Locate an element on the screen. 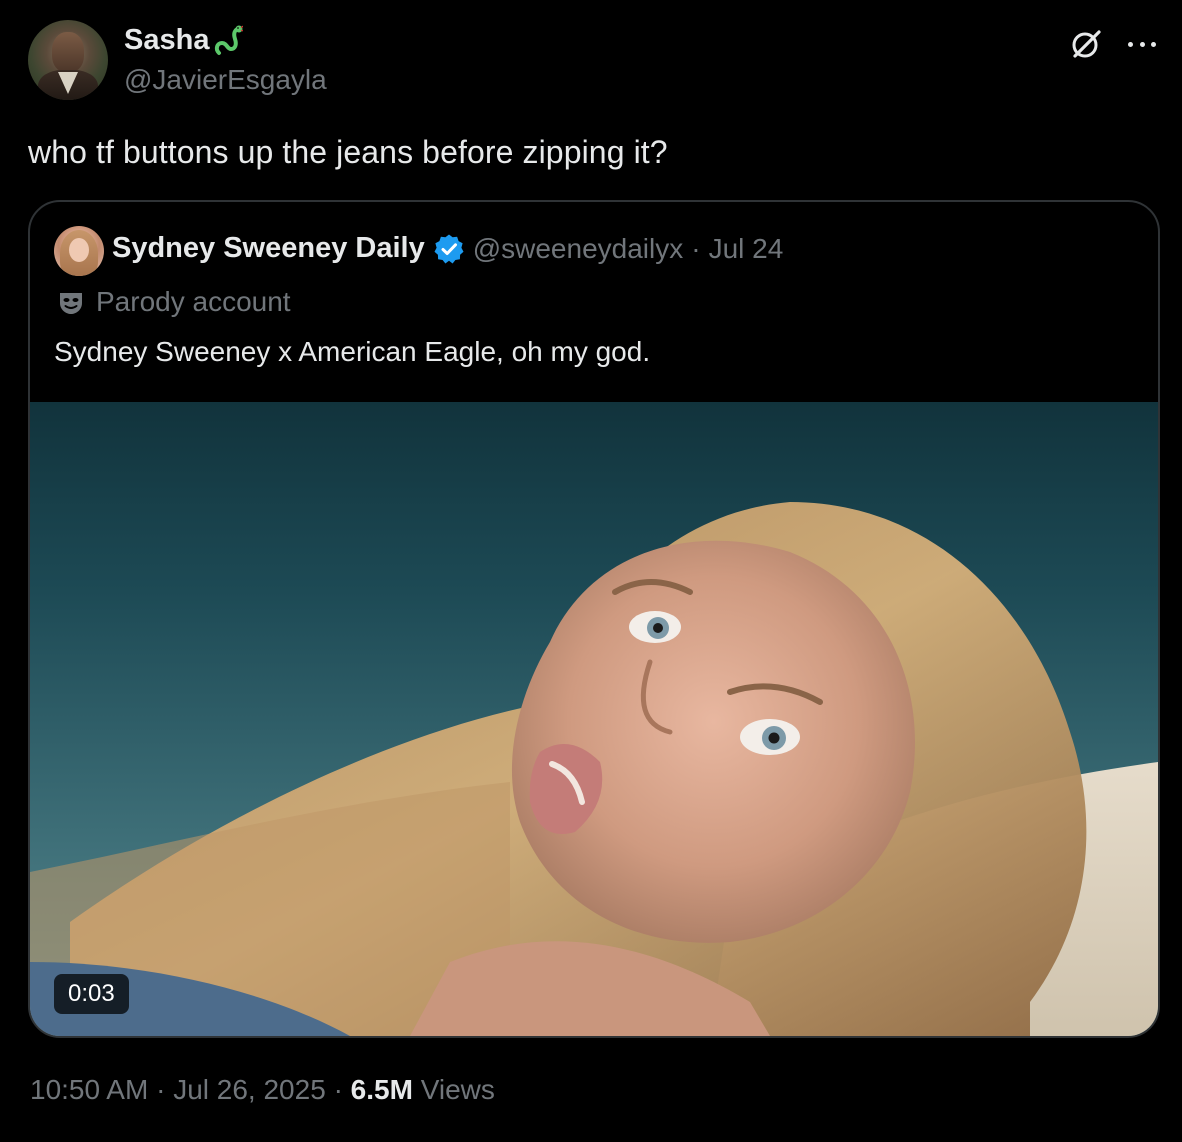  tweet-meta: 10:50 AM · Jul 26, 2025 · 6.5M Views is located at coordinates (262, 1090).